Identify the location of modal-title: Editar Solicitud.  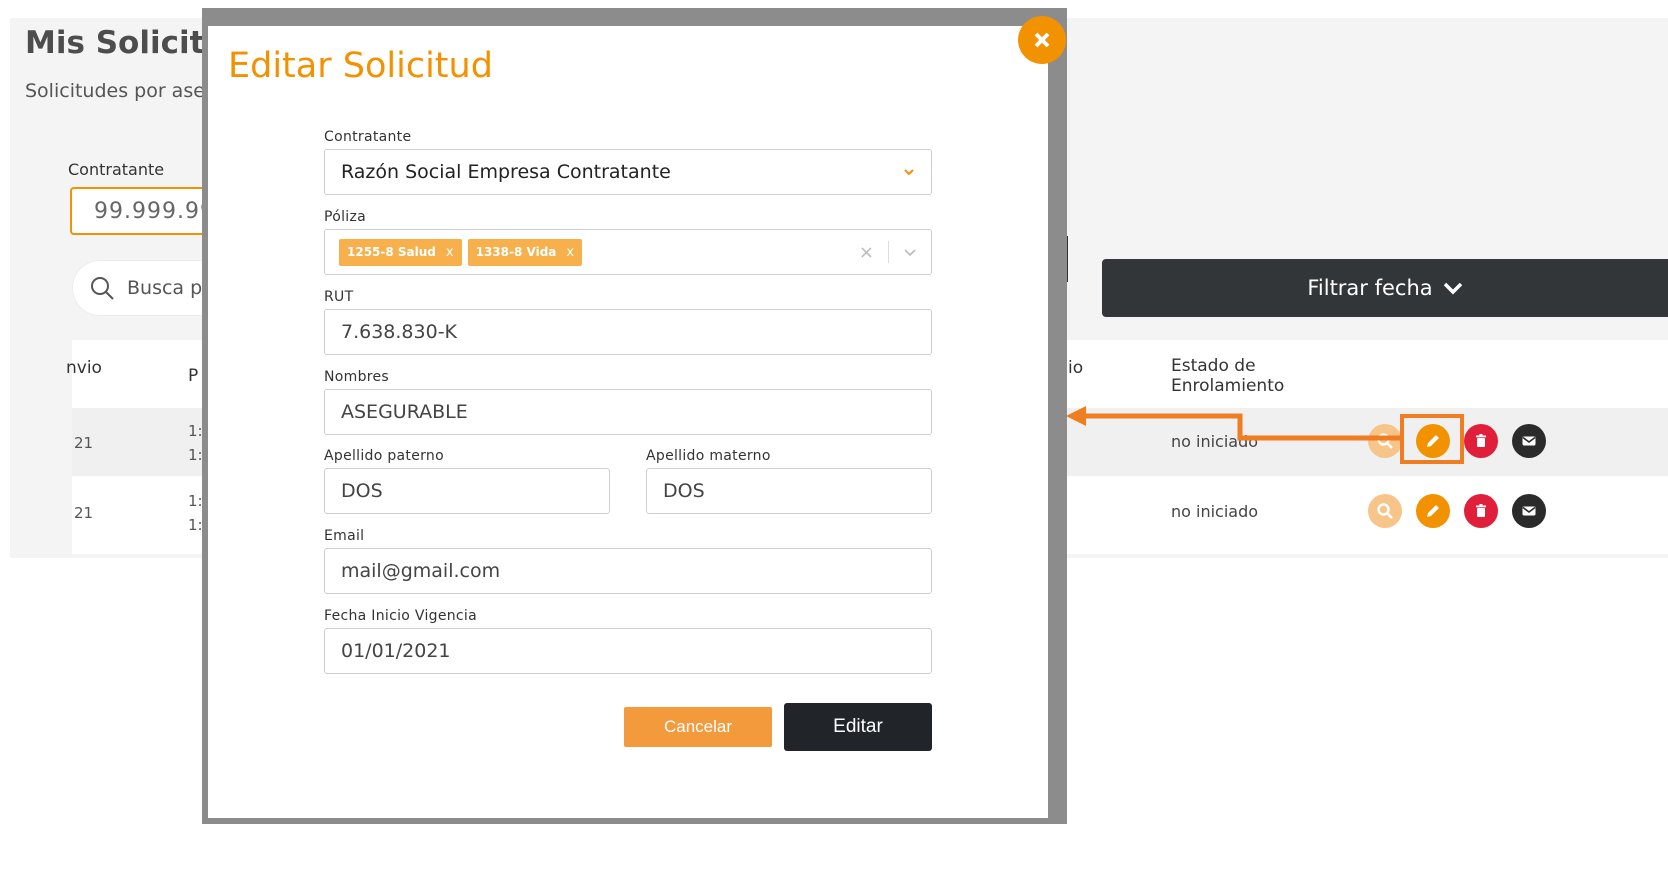
(360, 66).